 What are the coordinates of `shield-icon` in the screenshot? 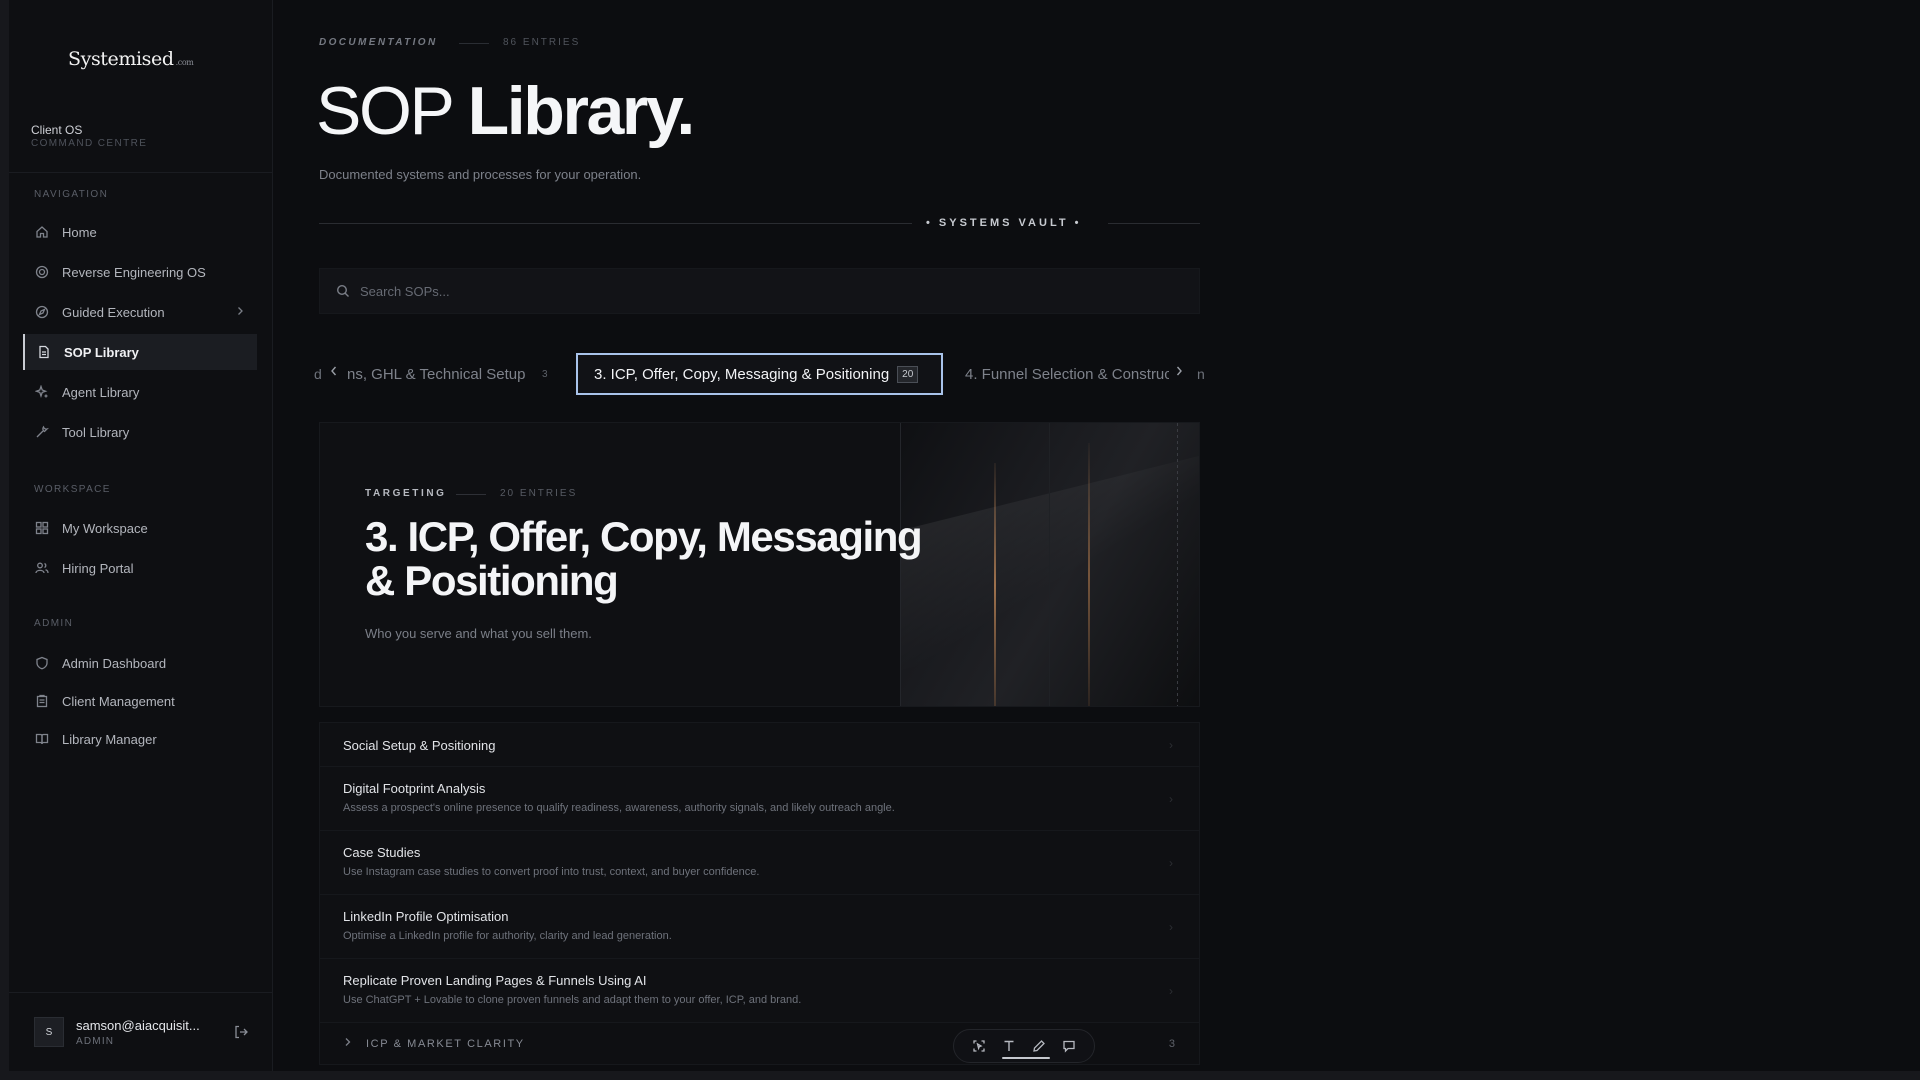 It's located at (42, 663).